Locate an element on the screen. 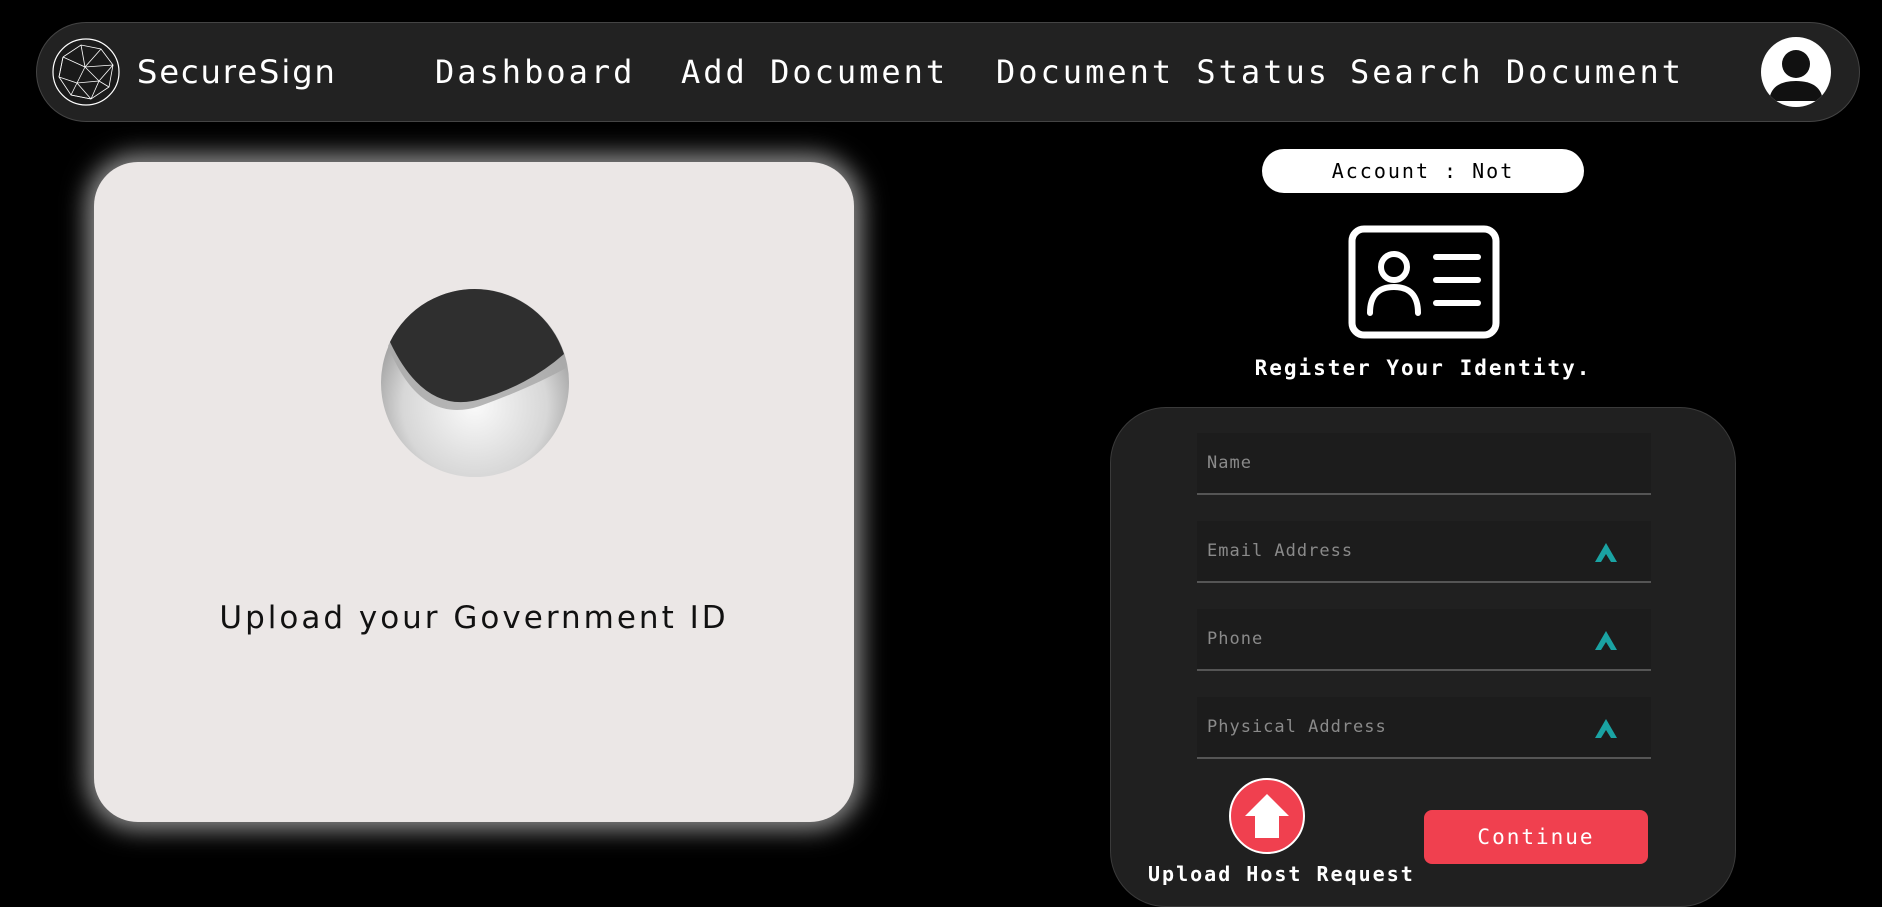 The height and width of the screenshot is (907, 1882). physical-address-input is located at coordinates (1424, 727).